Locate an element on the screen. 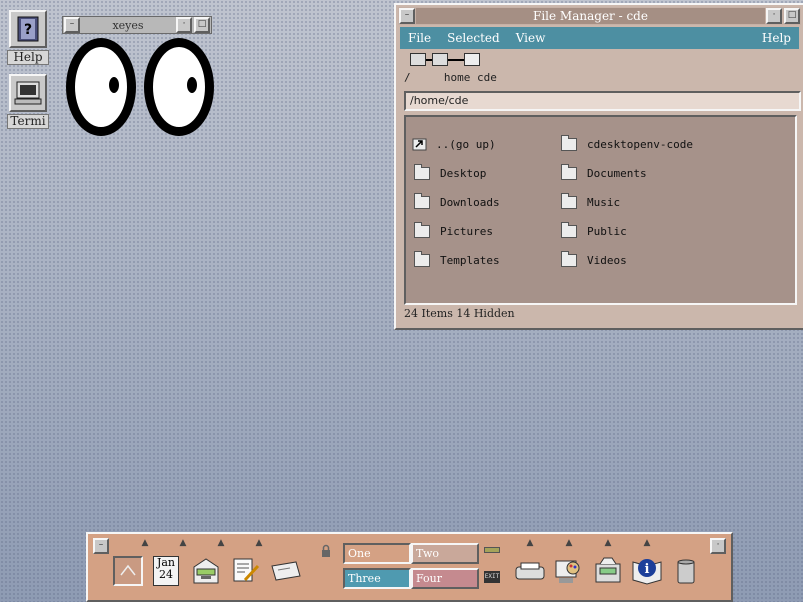  help-desktop-icon: ? Help is located at coordinates (28, 37).